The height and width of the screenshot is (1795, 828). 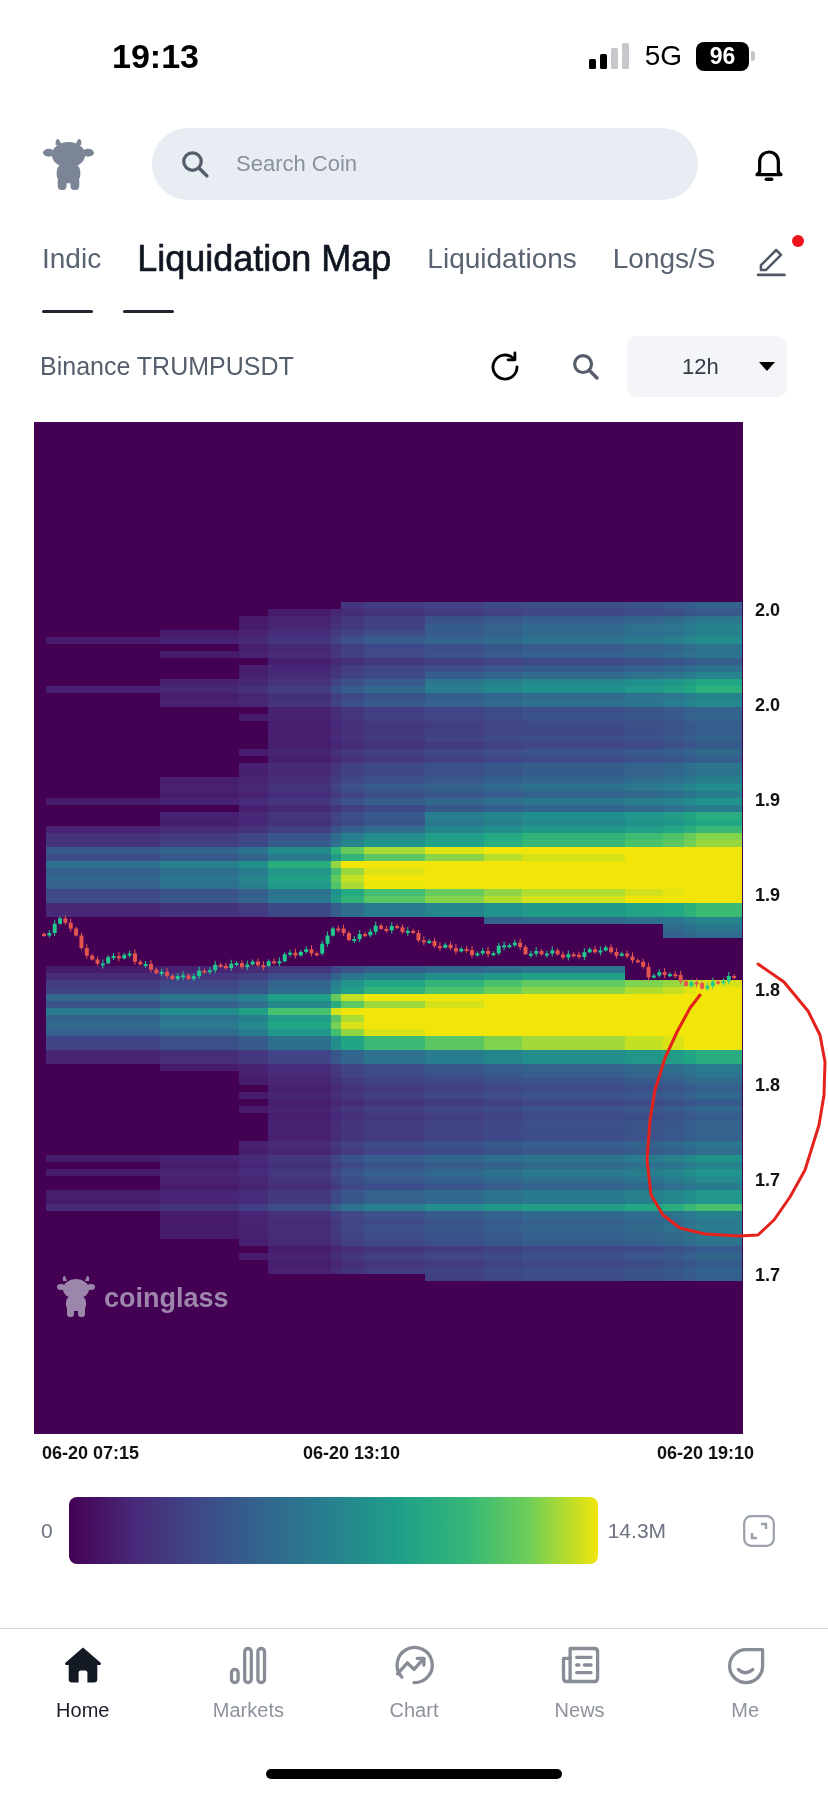 I want to click on caret-icon, so click(x=767, y=366).